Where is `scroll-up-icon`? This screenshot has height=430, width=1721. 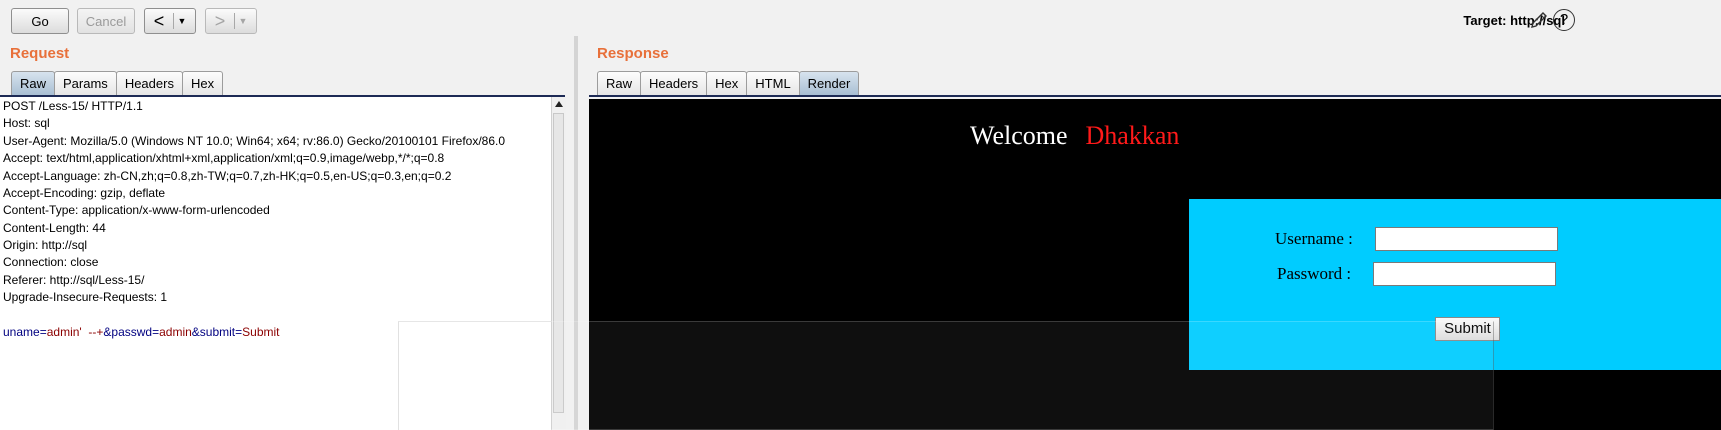 scroll-up-icon is located at coordinates (559, 104).